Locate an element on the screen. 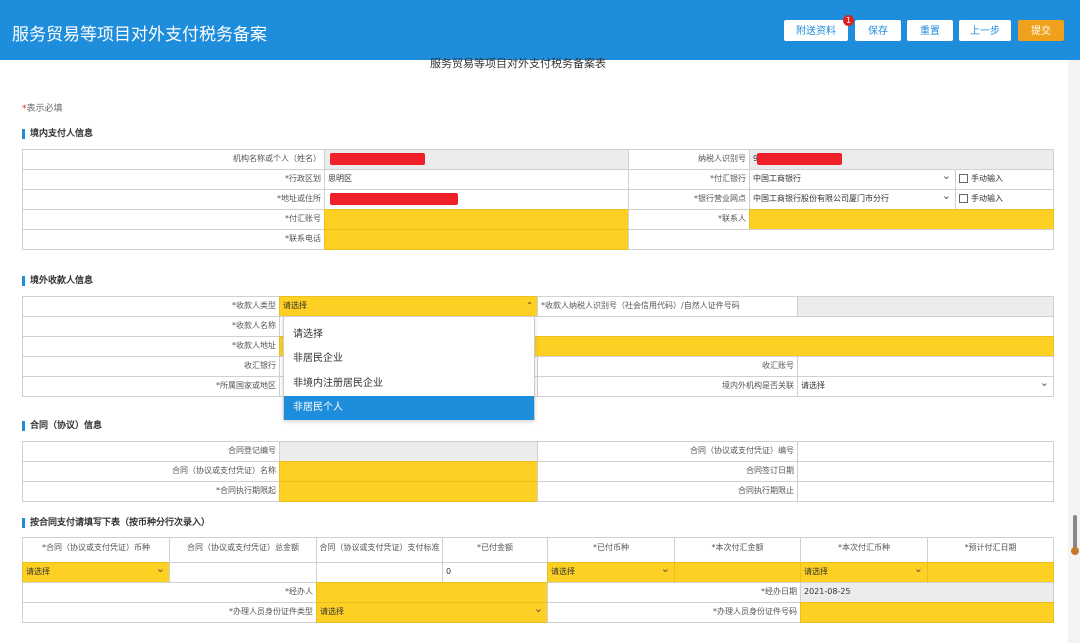 The image size is (1080, 643). section-contract-title: 合同（协议）信息 is located at coordinates (62, 426).